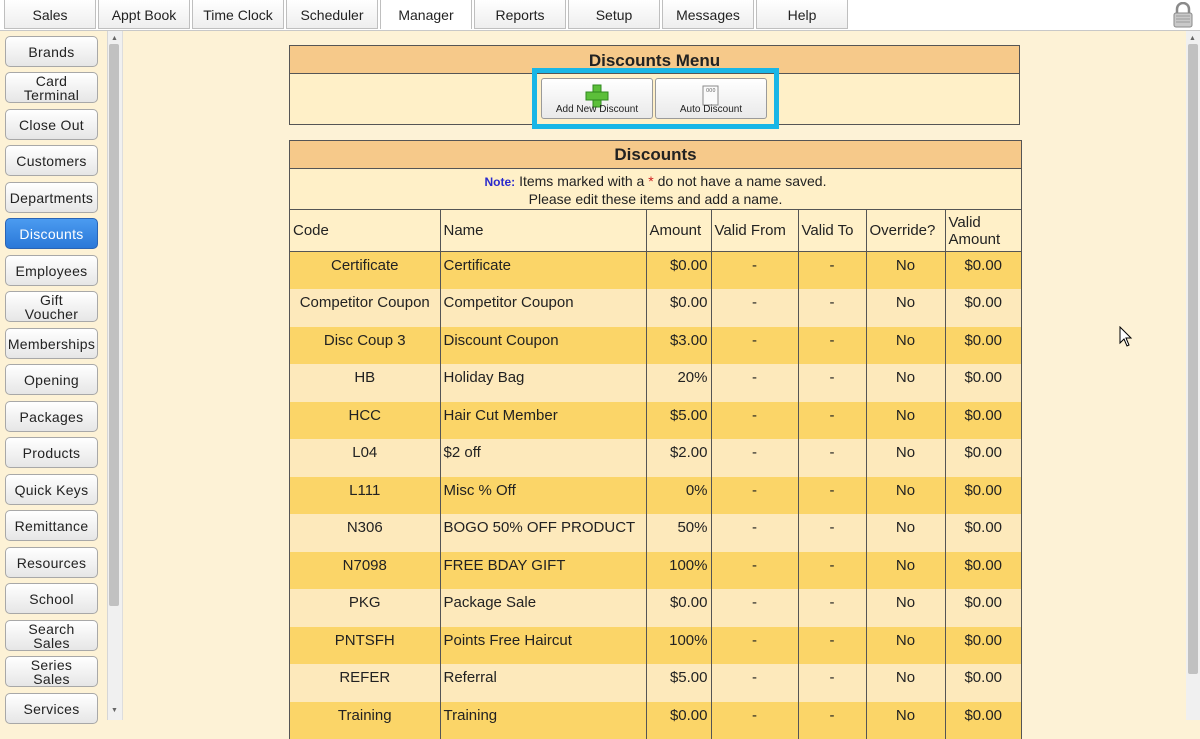 This screenshot has height=739, width=1200. What do you see at coordinates (365, 231) in the screenshot?
I see `column-header-code: Code` at bounding box center [365, 231].